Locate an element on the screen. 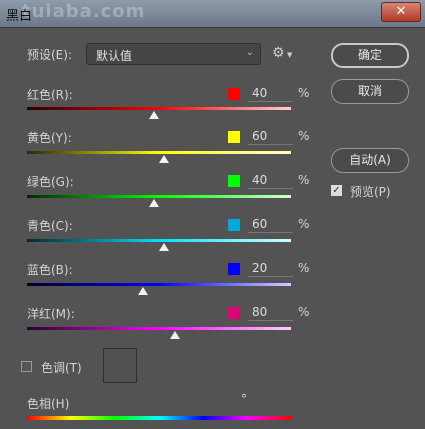 This screenshot has height=429, width=425. degree-unit: ° is located at coordinates (244, 399).